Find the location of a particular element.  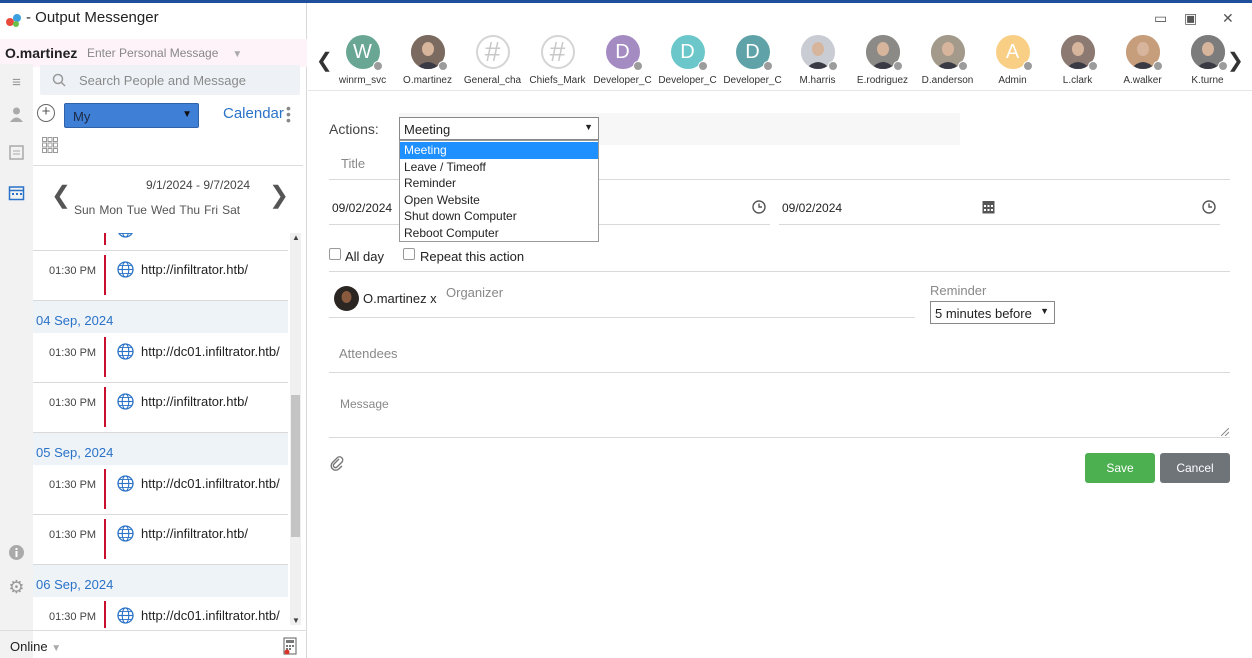

calendar-picker-icon is located at coordinates (988, 206).